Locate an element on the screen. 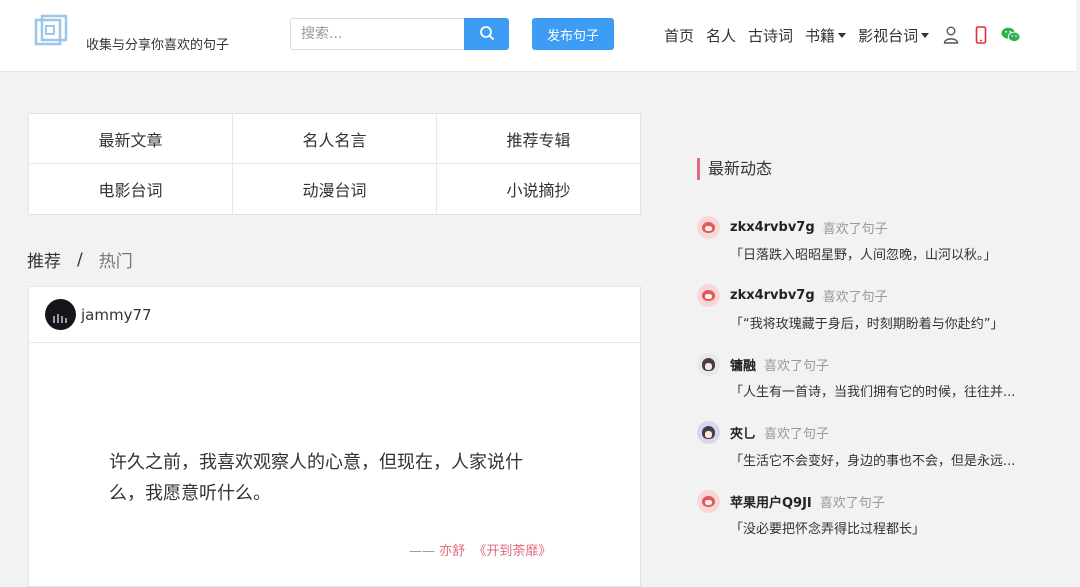 Image resolution: width=1080 pixels, height=587 pixels. feed-tabs: 推荐 / 热门 is located at coordinates (80, 260).